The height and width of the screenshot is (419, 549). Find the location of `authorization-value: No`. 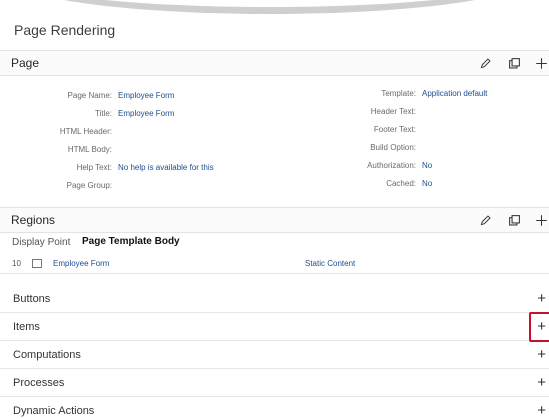

authorization-value: No is located at coordinates (427, 165).